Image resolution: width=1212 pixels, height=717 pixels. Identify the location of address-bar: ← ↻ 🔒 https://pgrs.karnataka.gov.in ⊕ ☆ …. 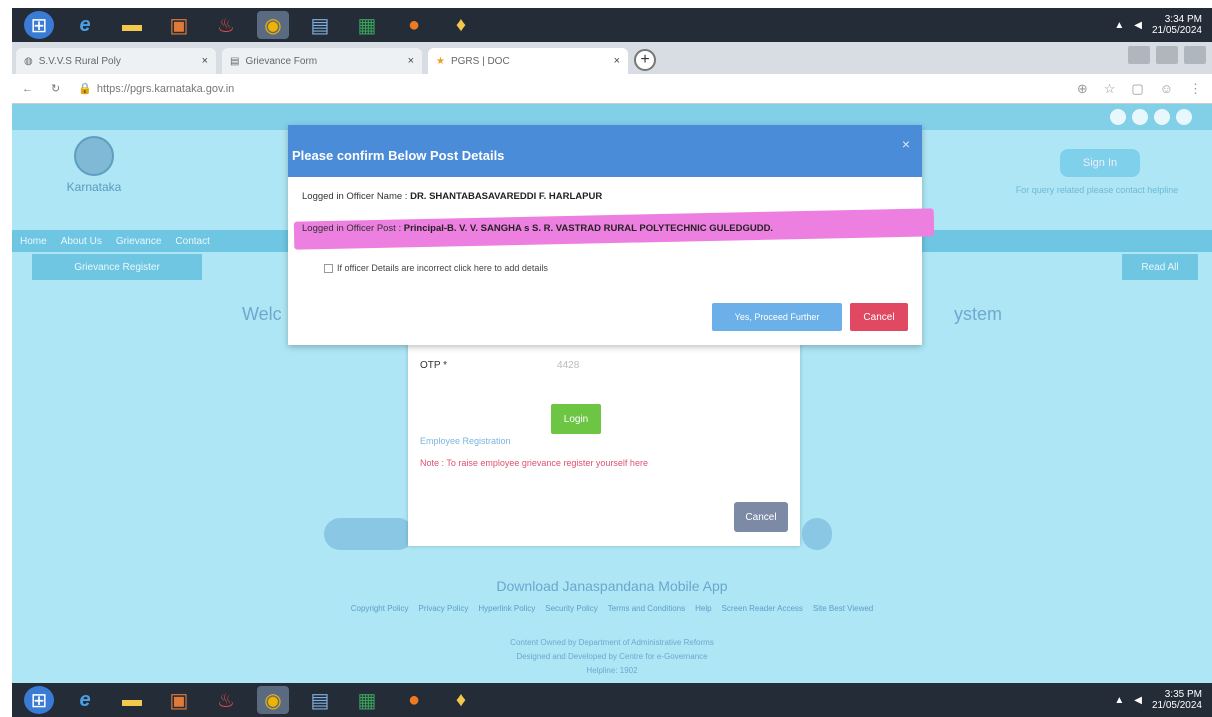
(612, 89).